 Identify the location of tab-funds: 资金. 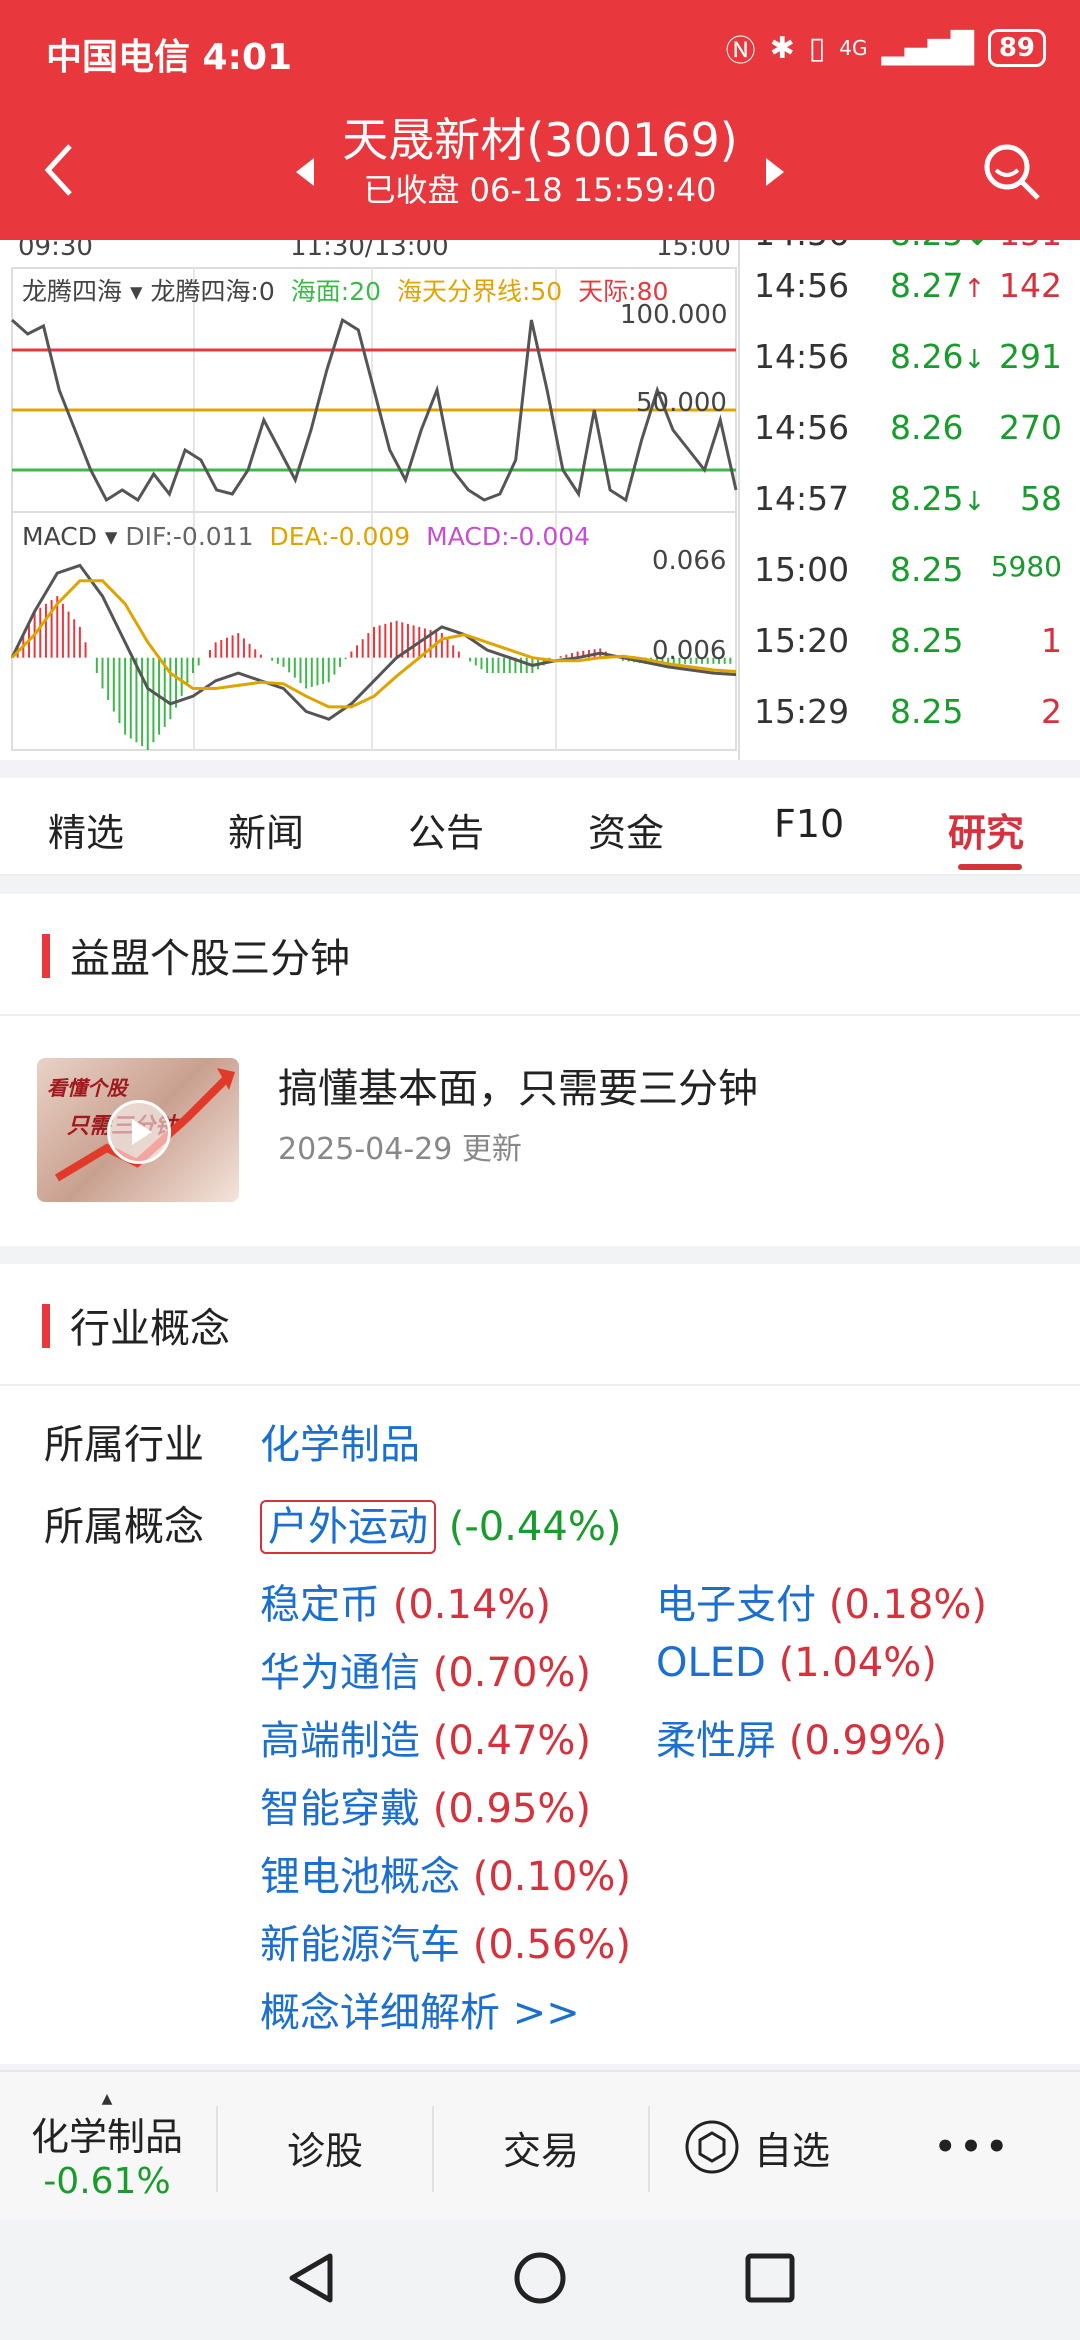
(626, 829).